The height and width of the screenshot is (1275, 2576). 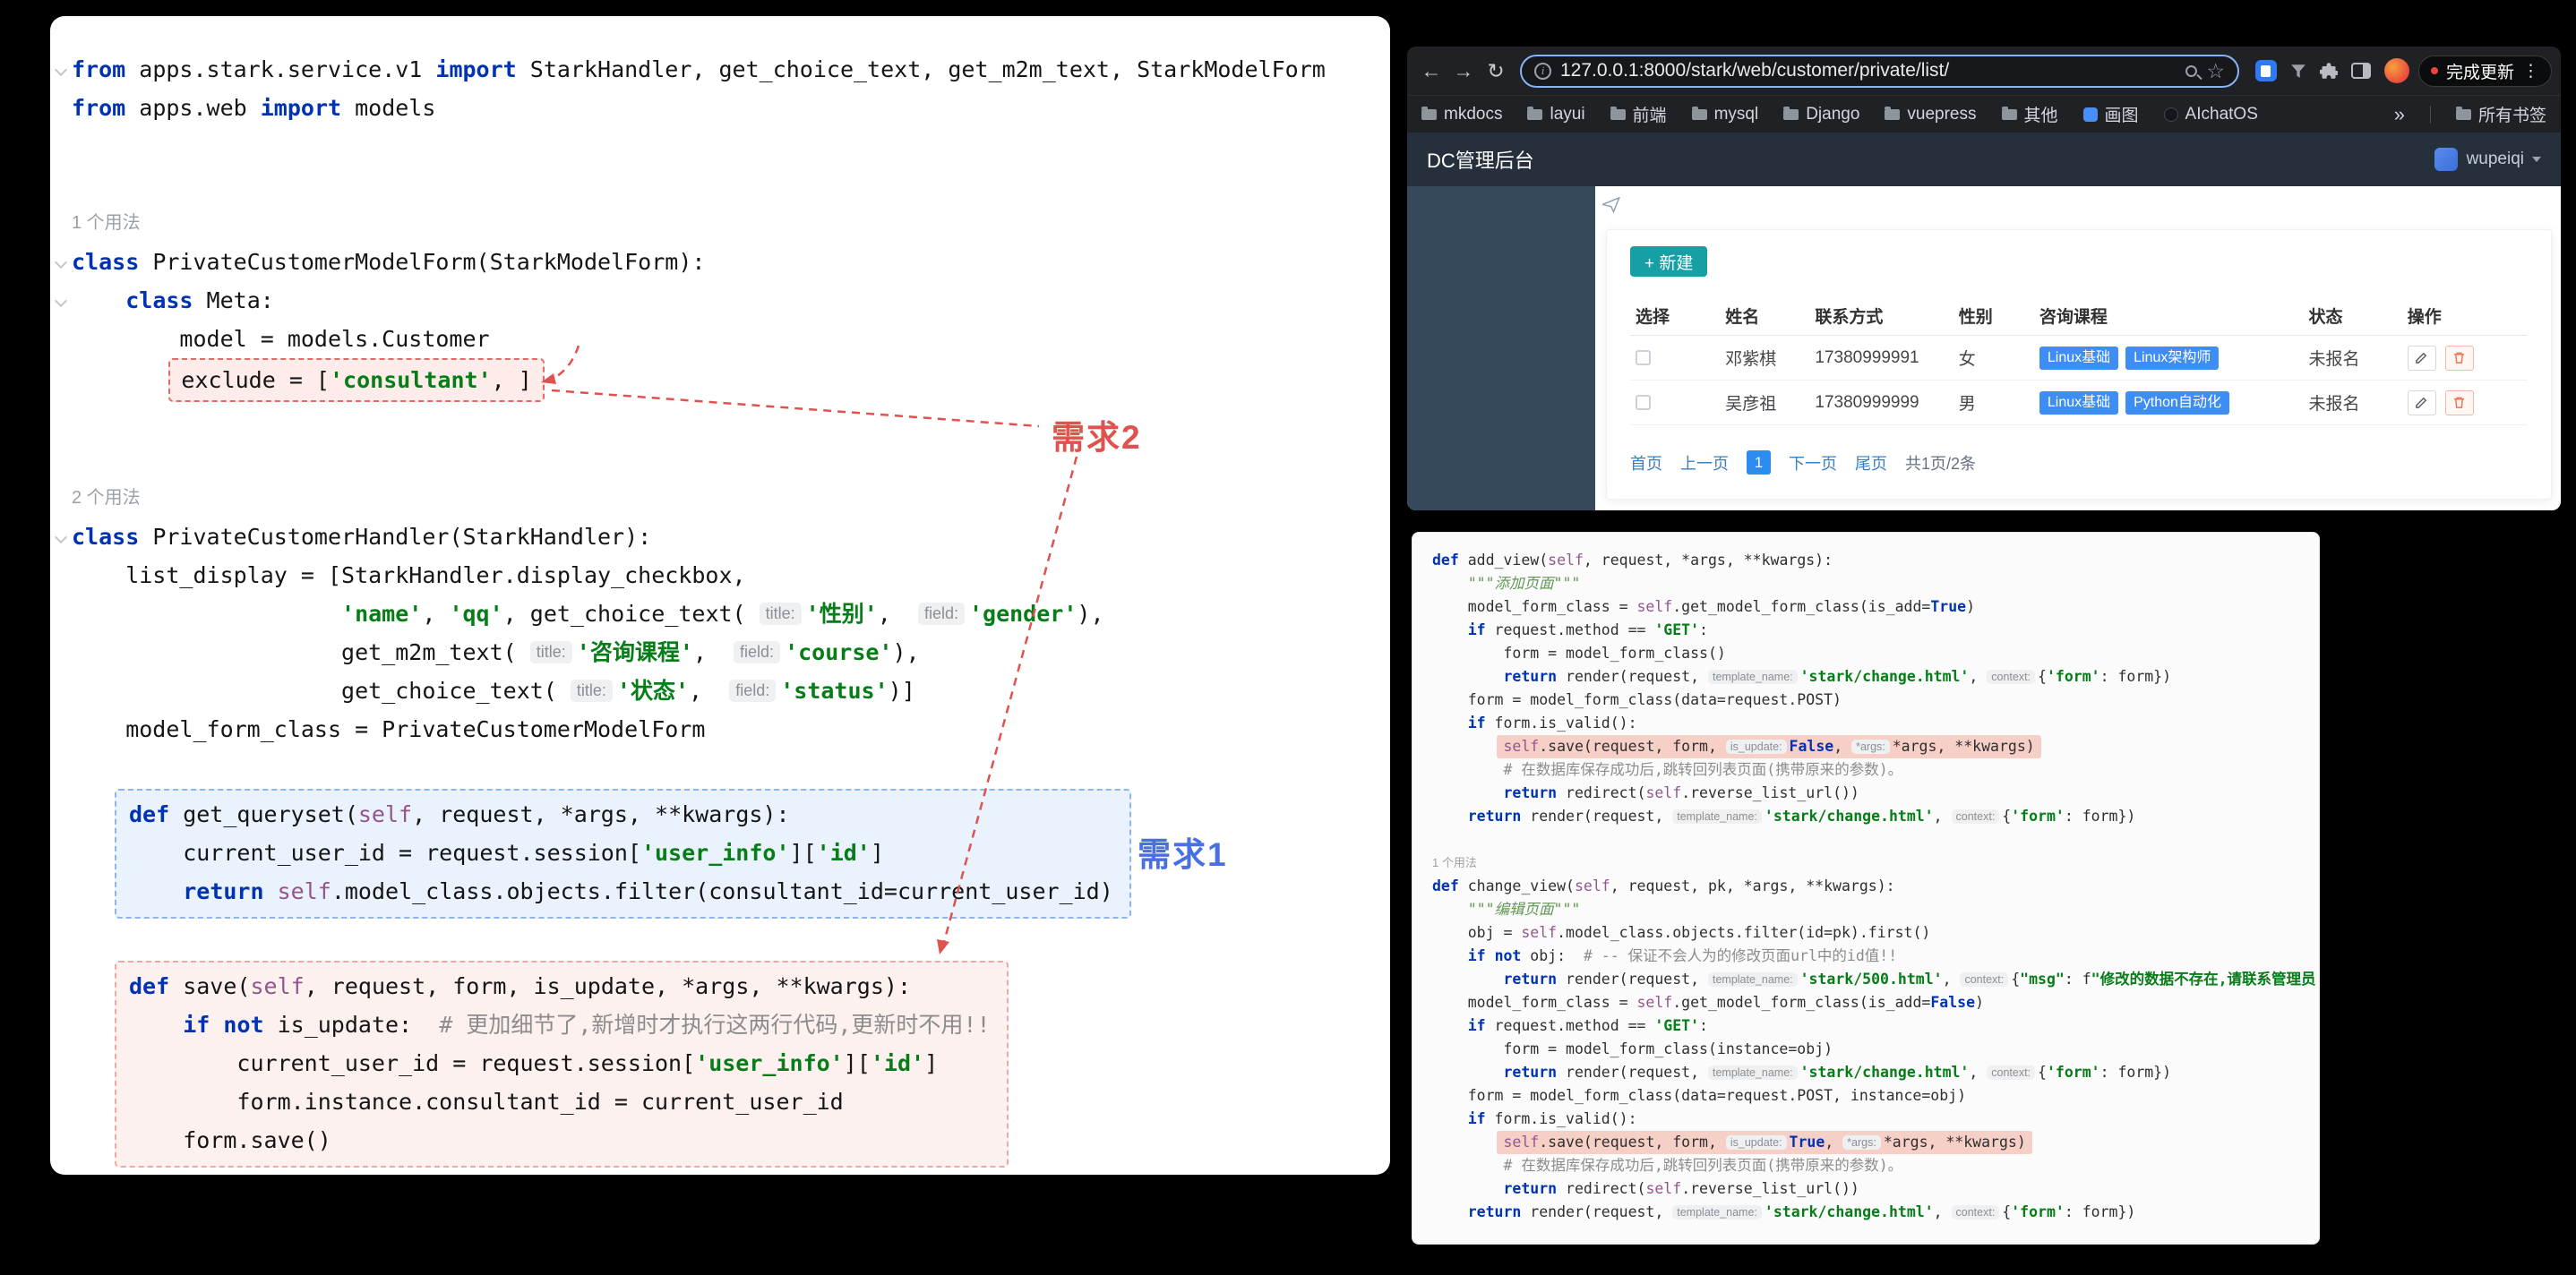 I want to click on cell-name: 吴彦祖, so click(x=1765, y=402).